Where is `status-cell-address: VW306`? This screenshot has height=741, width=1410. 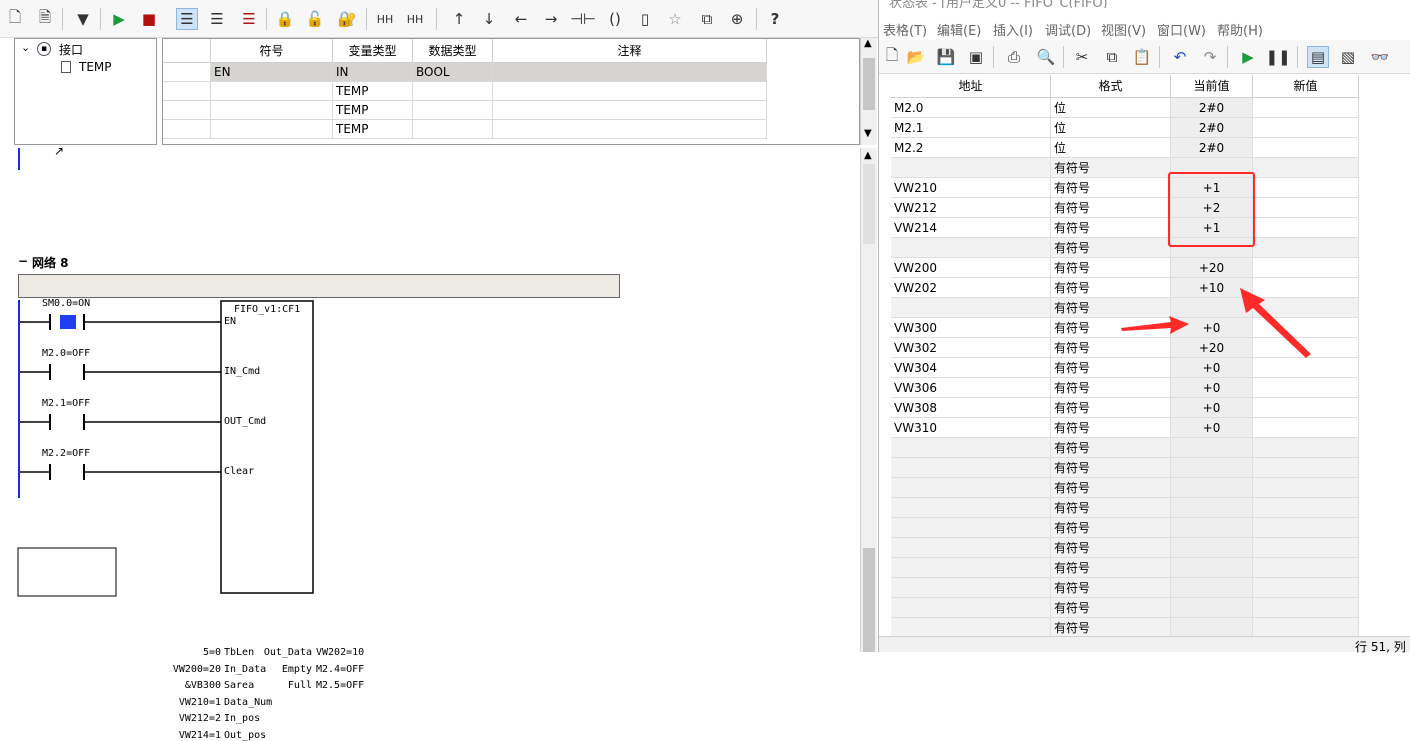
status-cell-address: VW306 is located at coordinates (971, 388).